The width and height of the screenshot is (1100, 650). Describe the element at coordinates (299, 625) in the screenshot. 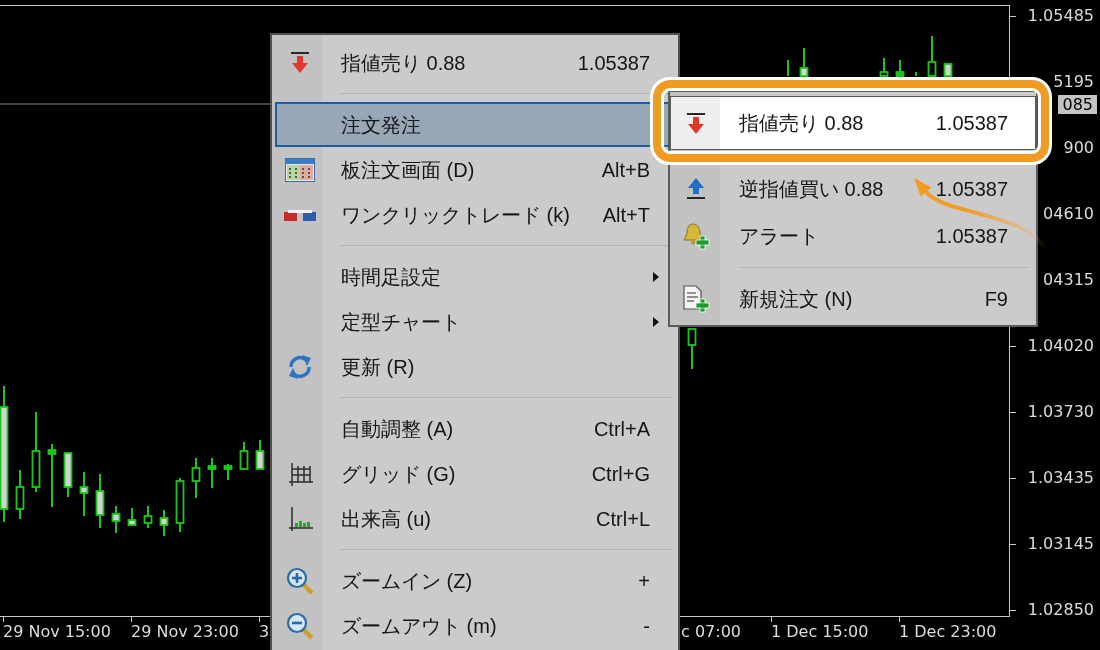

I see `zoom-out-icon` at that location.